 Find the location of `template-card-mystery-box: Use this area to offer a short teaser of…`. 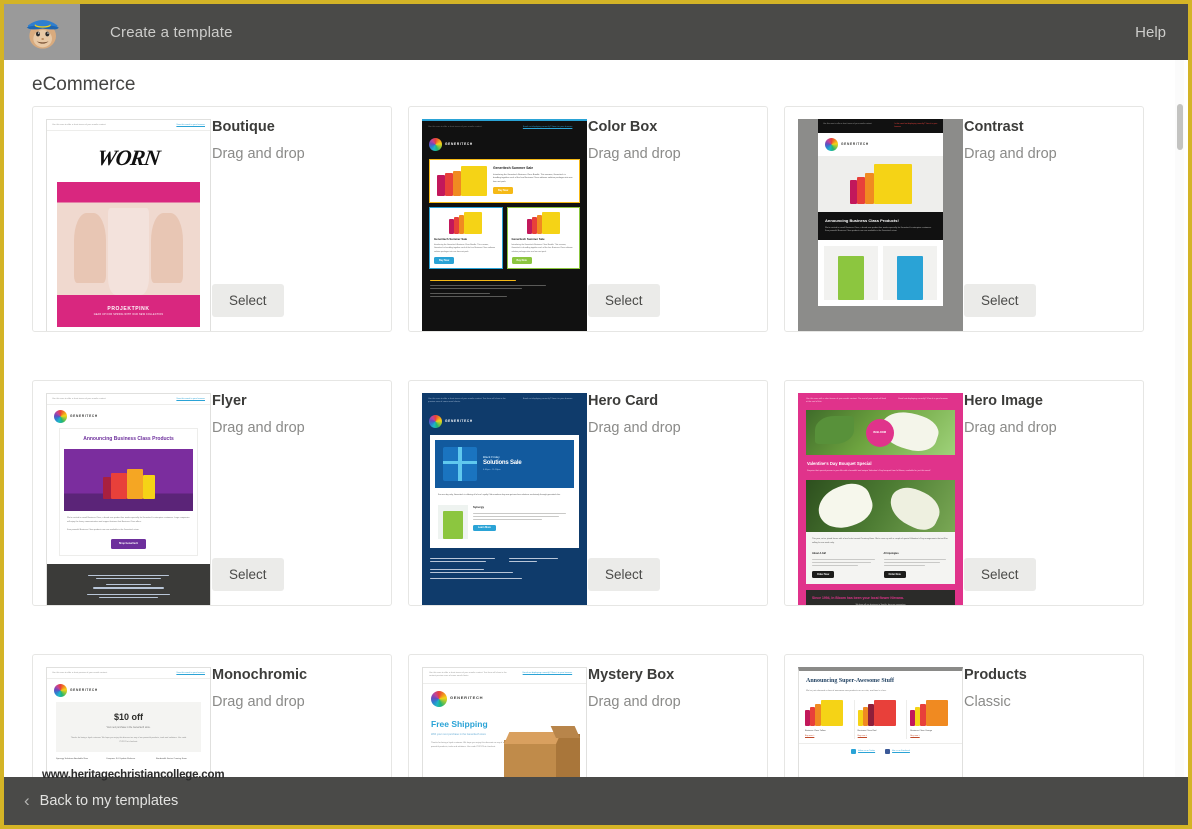

template-card-mystery-box: Use this area to offer a short teaser of… is located at coordinates (588, 715).